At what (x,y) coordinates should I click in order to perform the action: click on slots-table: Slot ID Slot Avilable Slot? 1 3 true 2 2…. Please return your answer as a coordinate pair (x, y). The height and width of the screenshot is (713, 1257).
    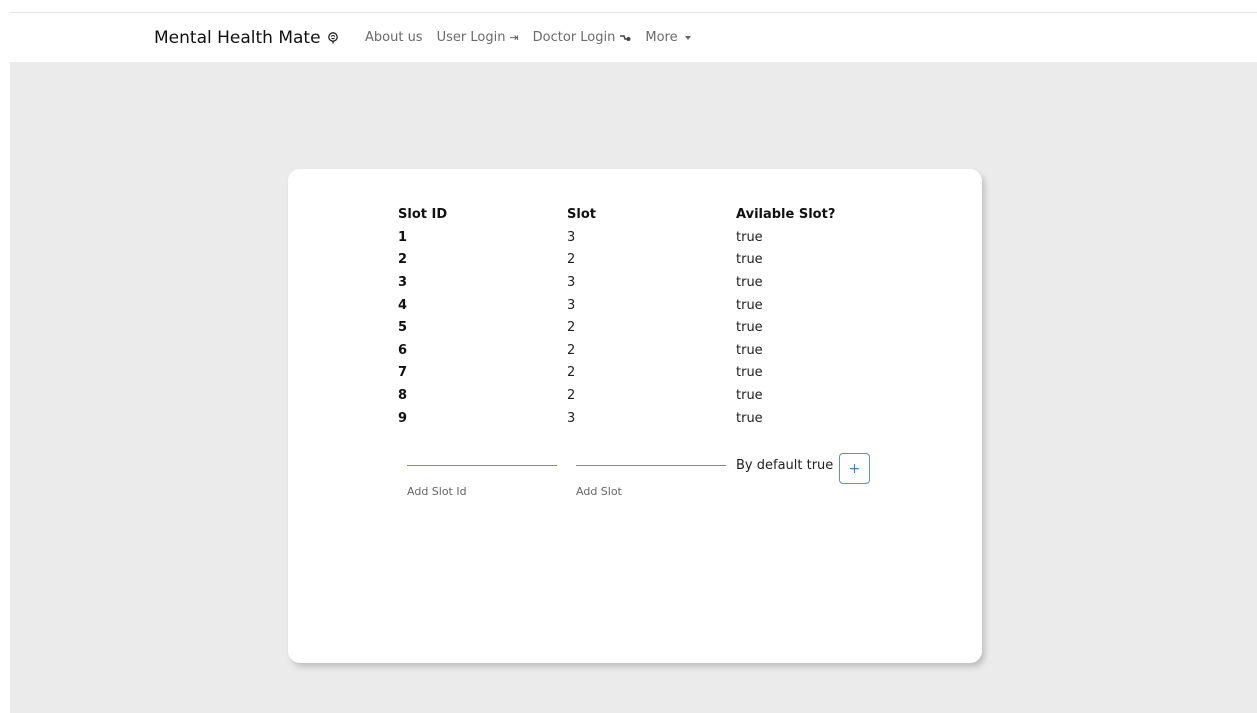
    Looking at the image, I should click on (632, 315).